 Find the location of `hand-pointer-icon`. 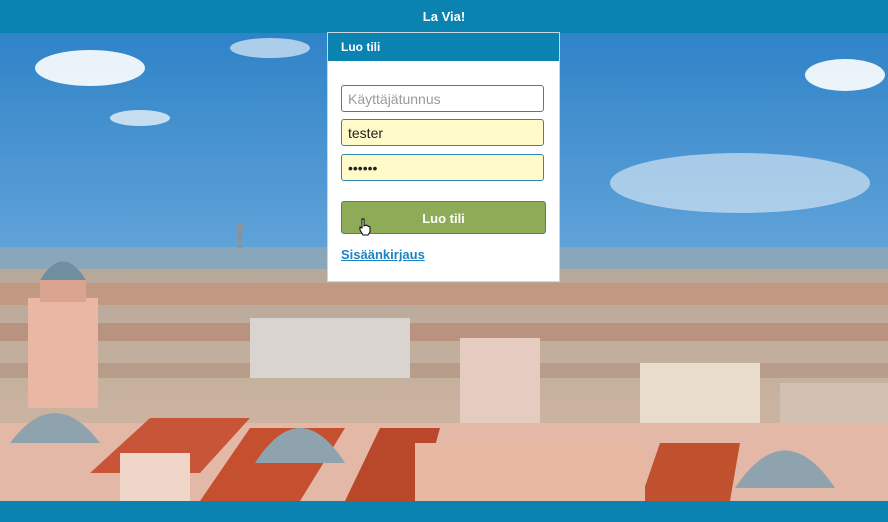

hand-pointer-icon is located at coordinates (365, 227).